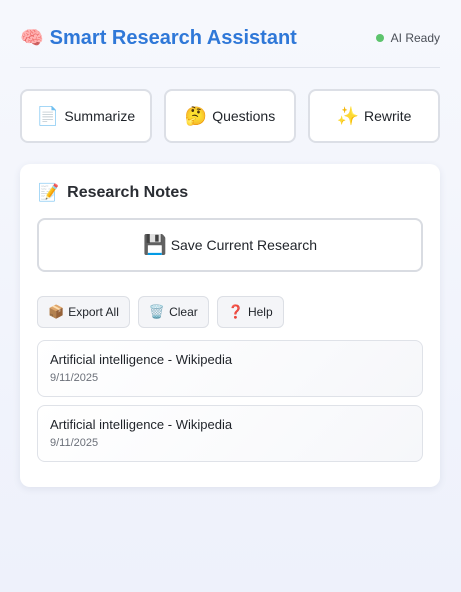 The width and height of the screenshot is (461, 592). I want to click on summarize-label: Summarize, so click(100, 116).